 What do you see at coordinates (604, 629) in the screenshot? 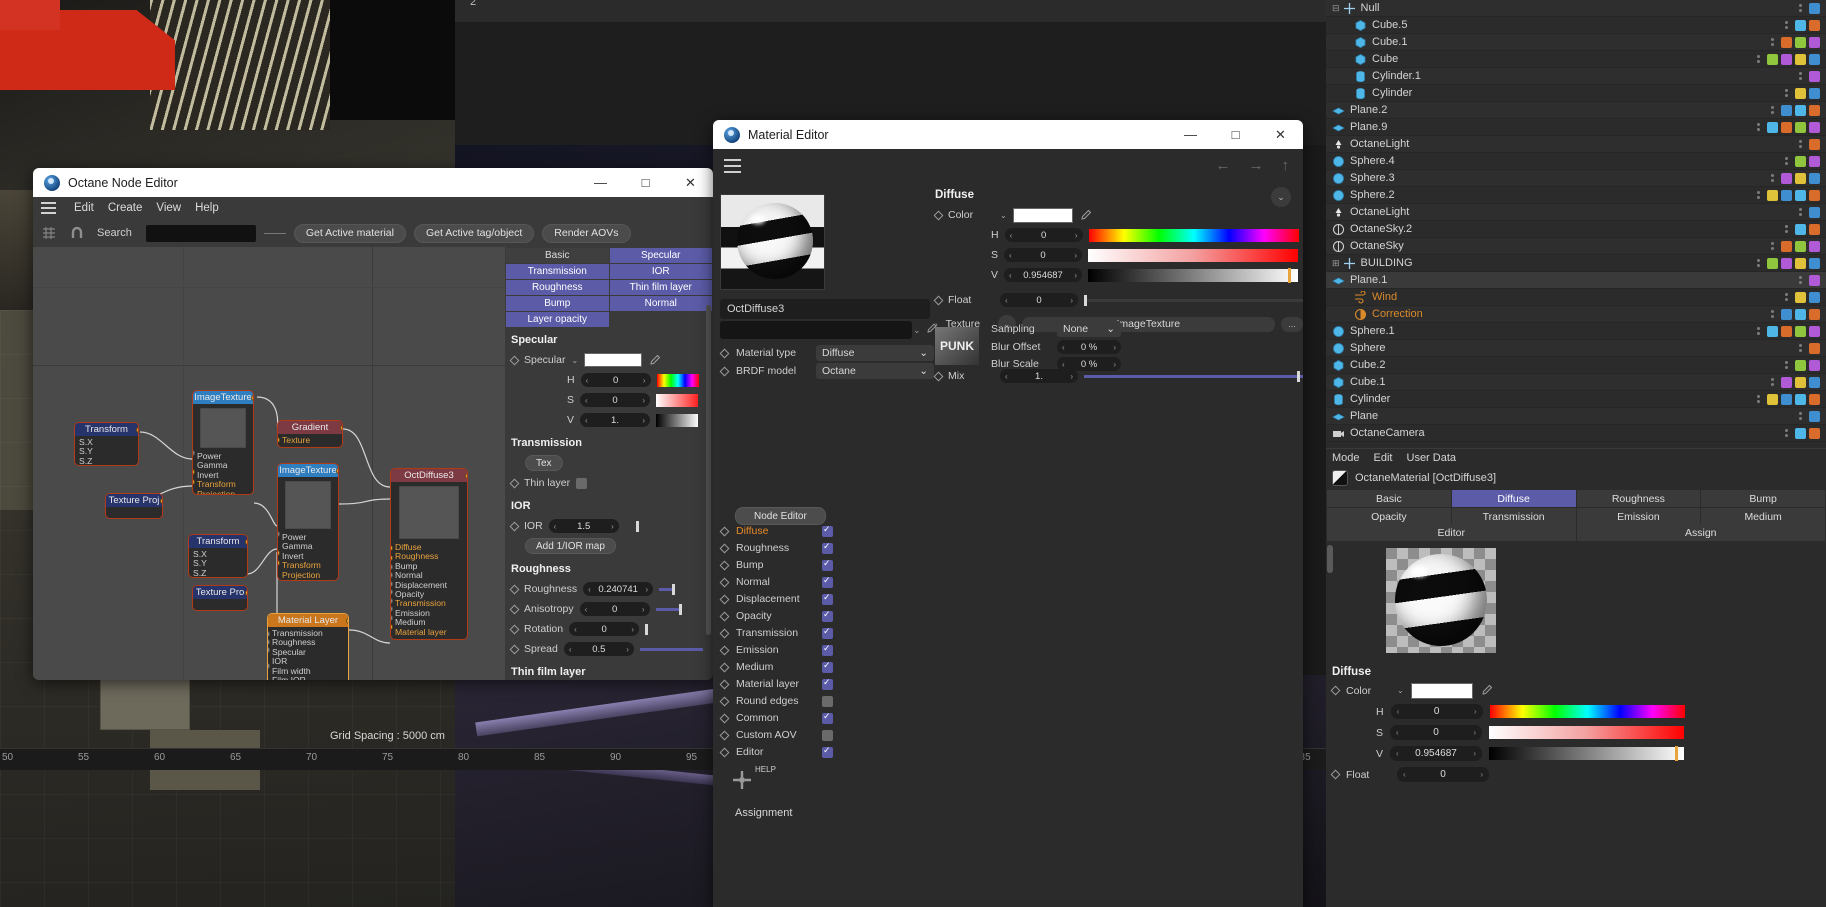
I see `rotation-field: ‹ 0 ›` at bounding box center [604, 629].